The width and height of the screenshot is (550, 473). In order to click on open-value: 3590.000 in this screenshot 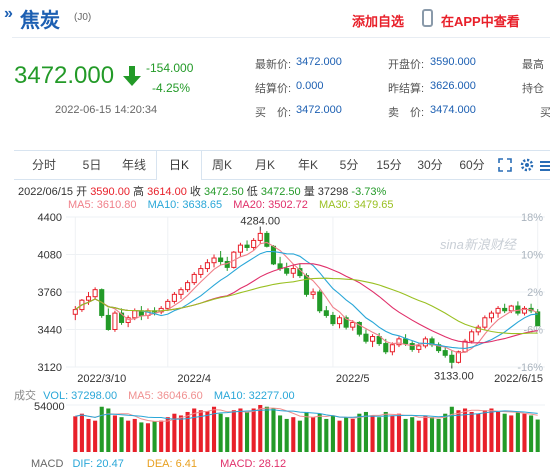, I will do `click(453, 62)`.